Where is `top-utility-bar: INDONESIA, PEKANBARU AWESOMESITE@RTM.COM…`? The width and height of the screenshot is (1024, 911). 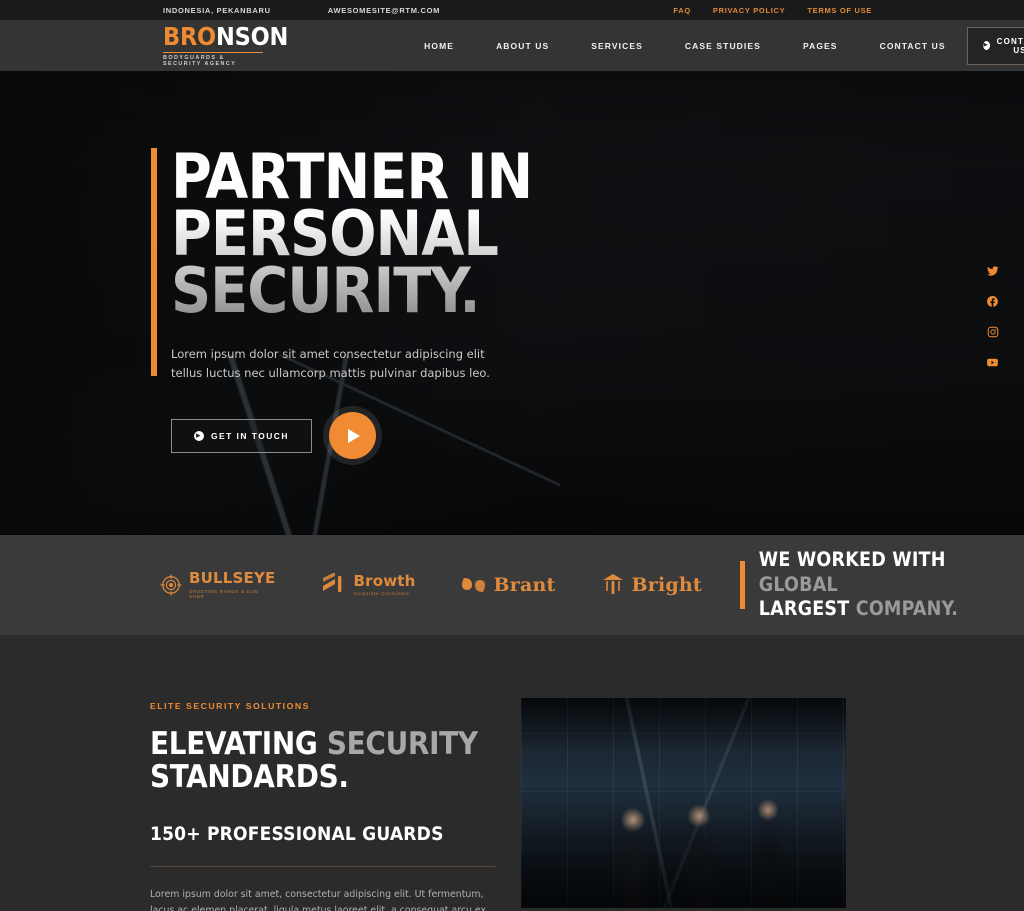 top-utility-bar: INDONESIA, PEKANBARU AWESOMESITE@RTM.COM… is located at coordinates (512, 10).